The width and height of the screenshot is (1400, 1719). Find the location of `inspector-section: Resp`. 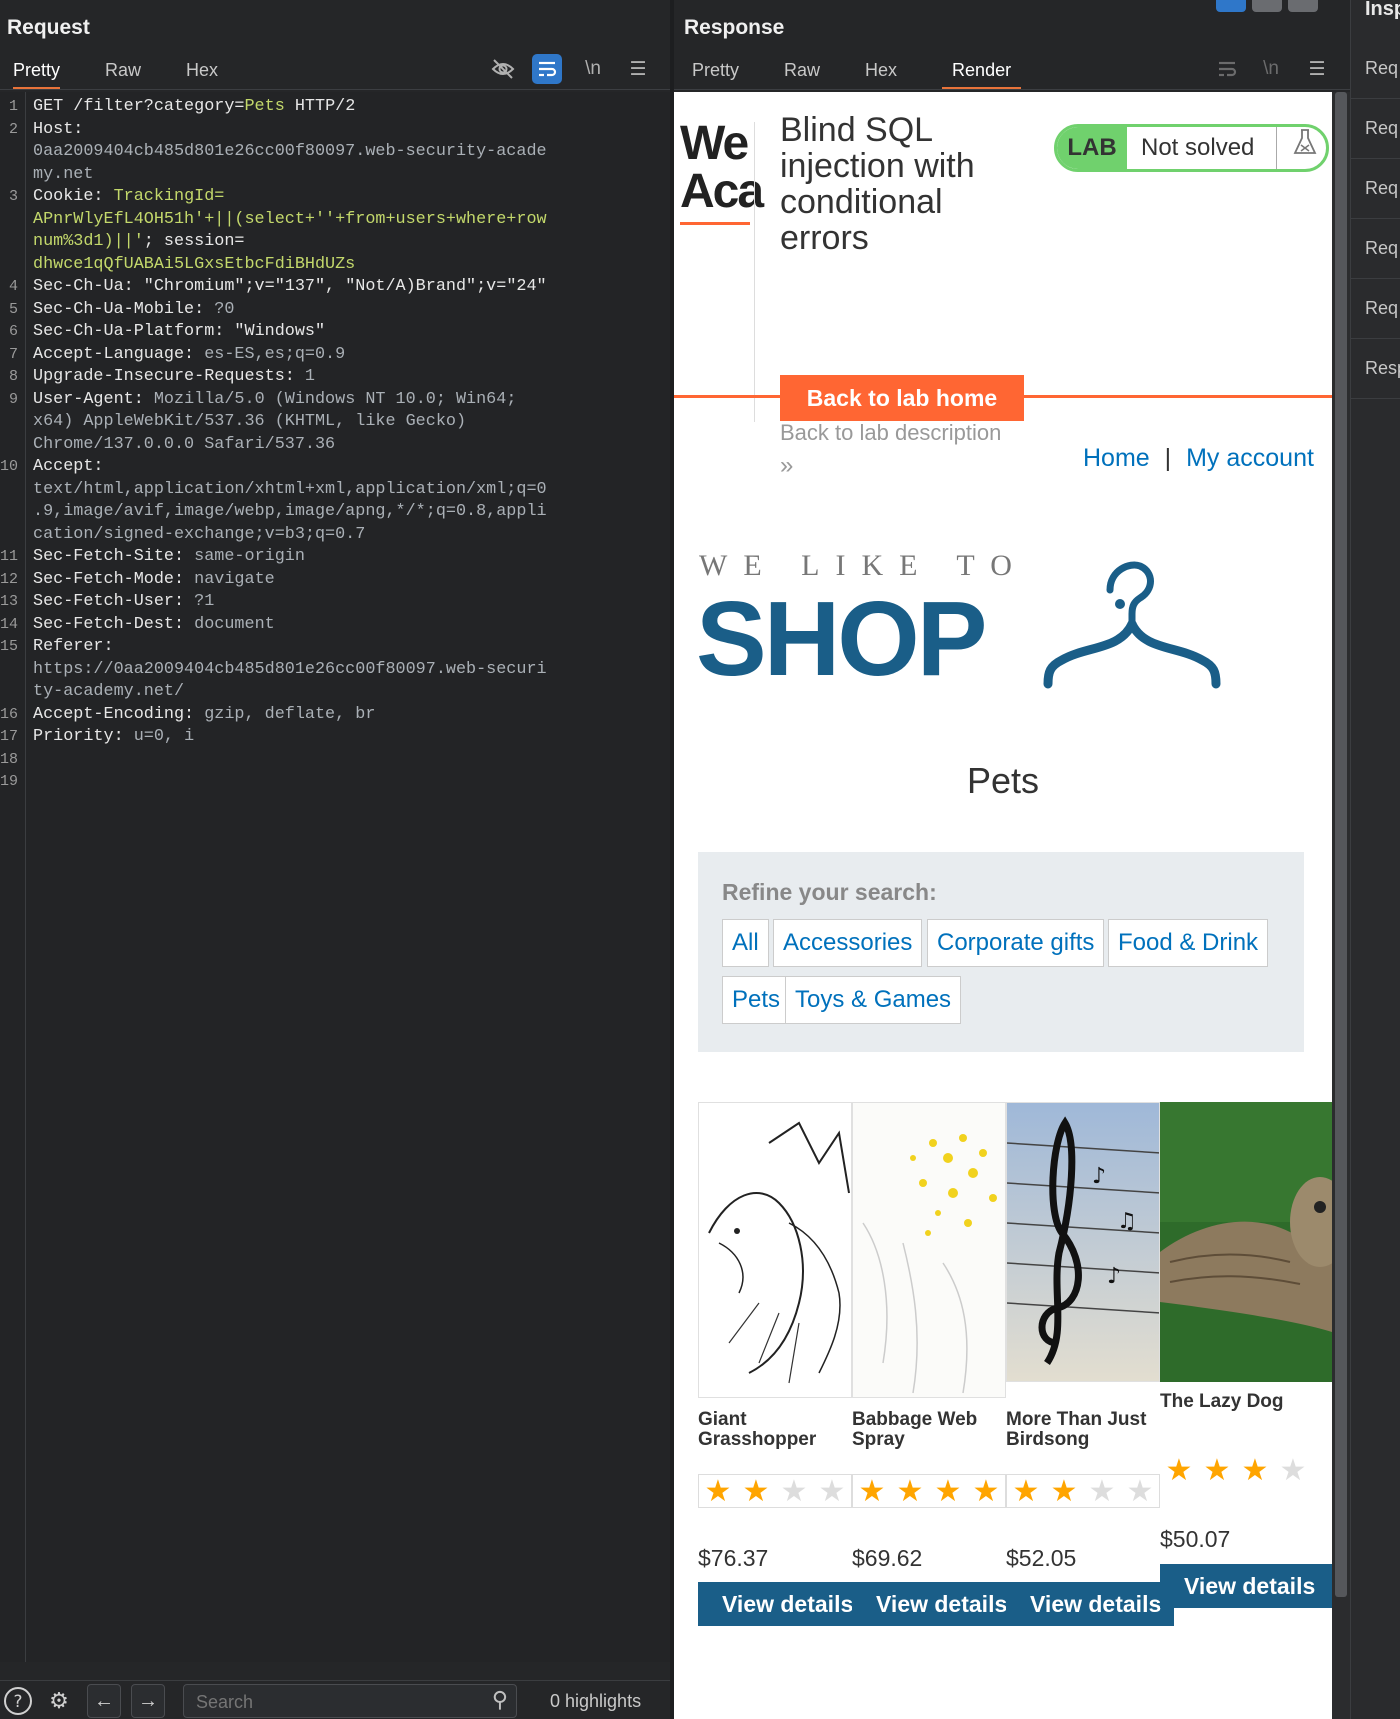

inspector-section: Resp is located at coordinates (1382, 368).